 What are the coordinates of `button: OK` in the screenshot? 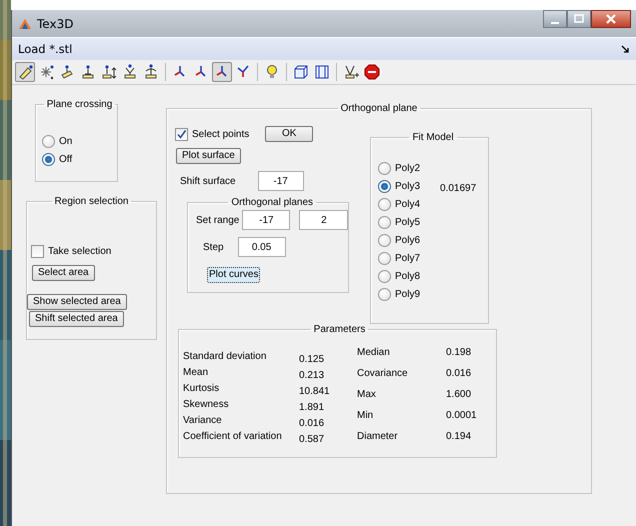 It's located at (289, 134).